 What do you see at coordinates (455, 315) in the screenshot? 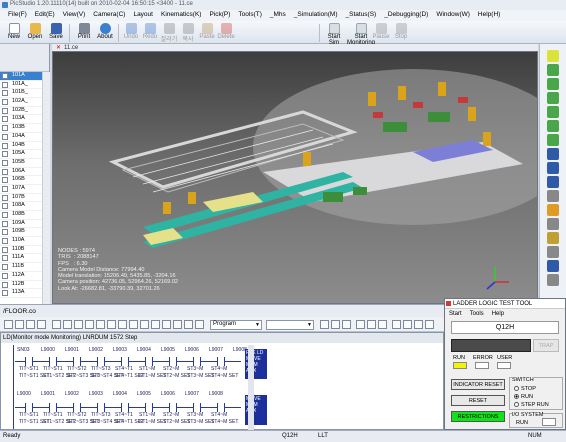
I see `ltt-menu-start: Start` at bounding box center [455, 315].